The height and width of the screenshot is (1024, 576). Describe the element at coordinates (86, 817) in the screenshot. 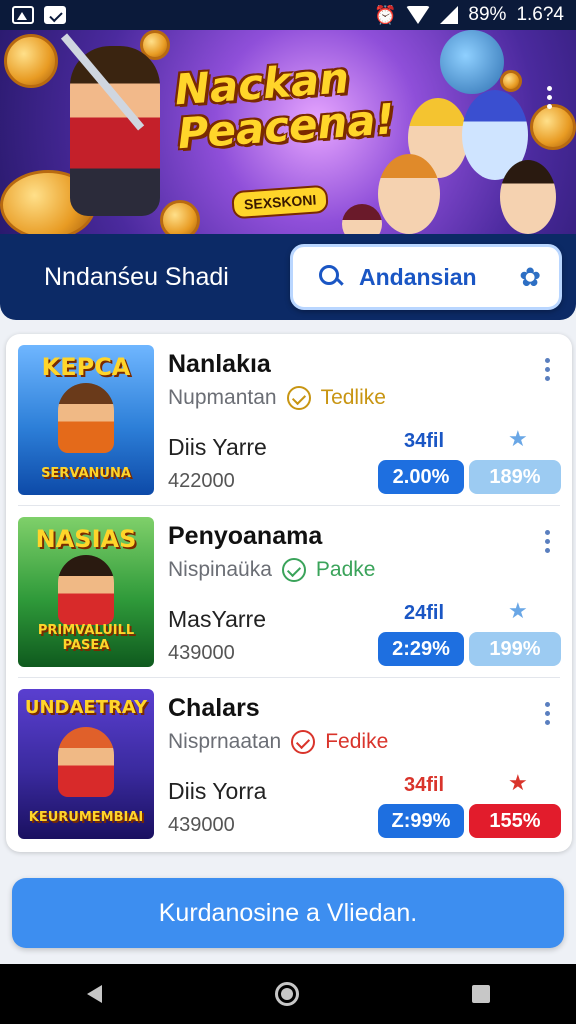

I see `thumbnail-caption: KEURUMEMBIAI` at that location.